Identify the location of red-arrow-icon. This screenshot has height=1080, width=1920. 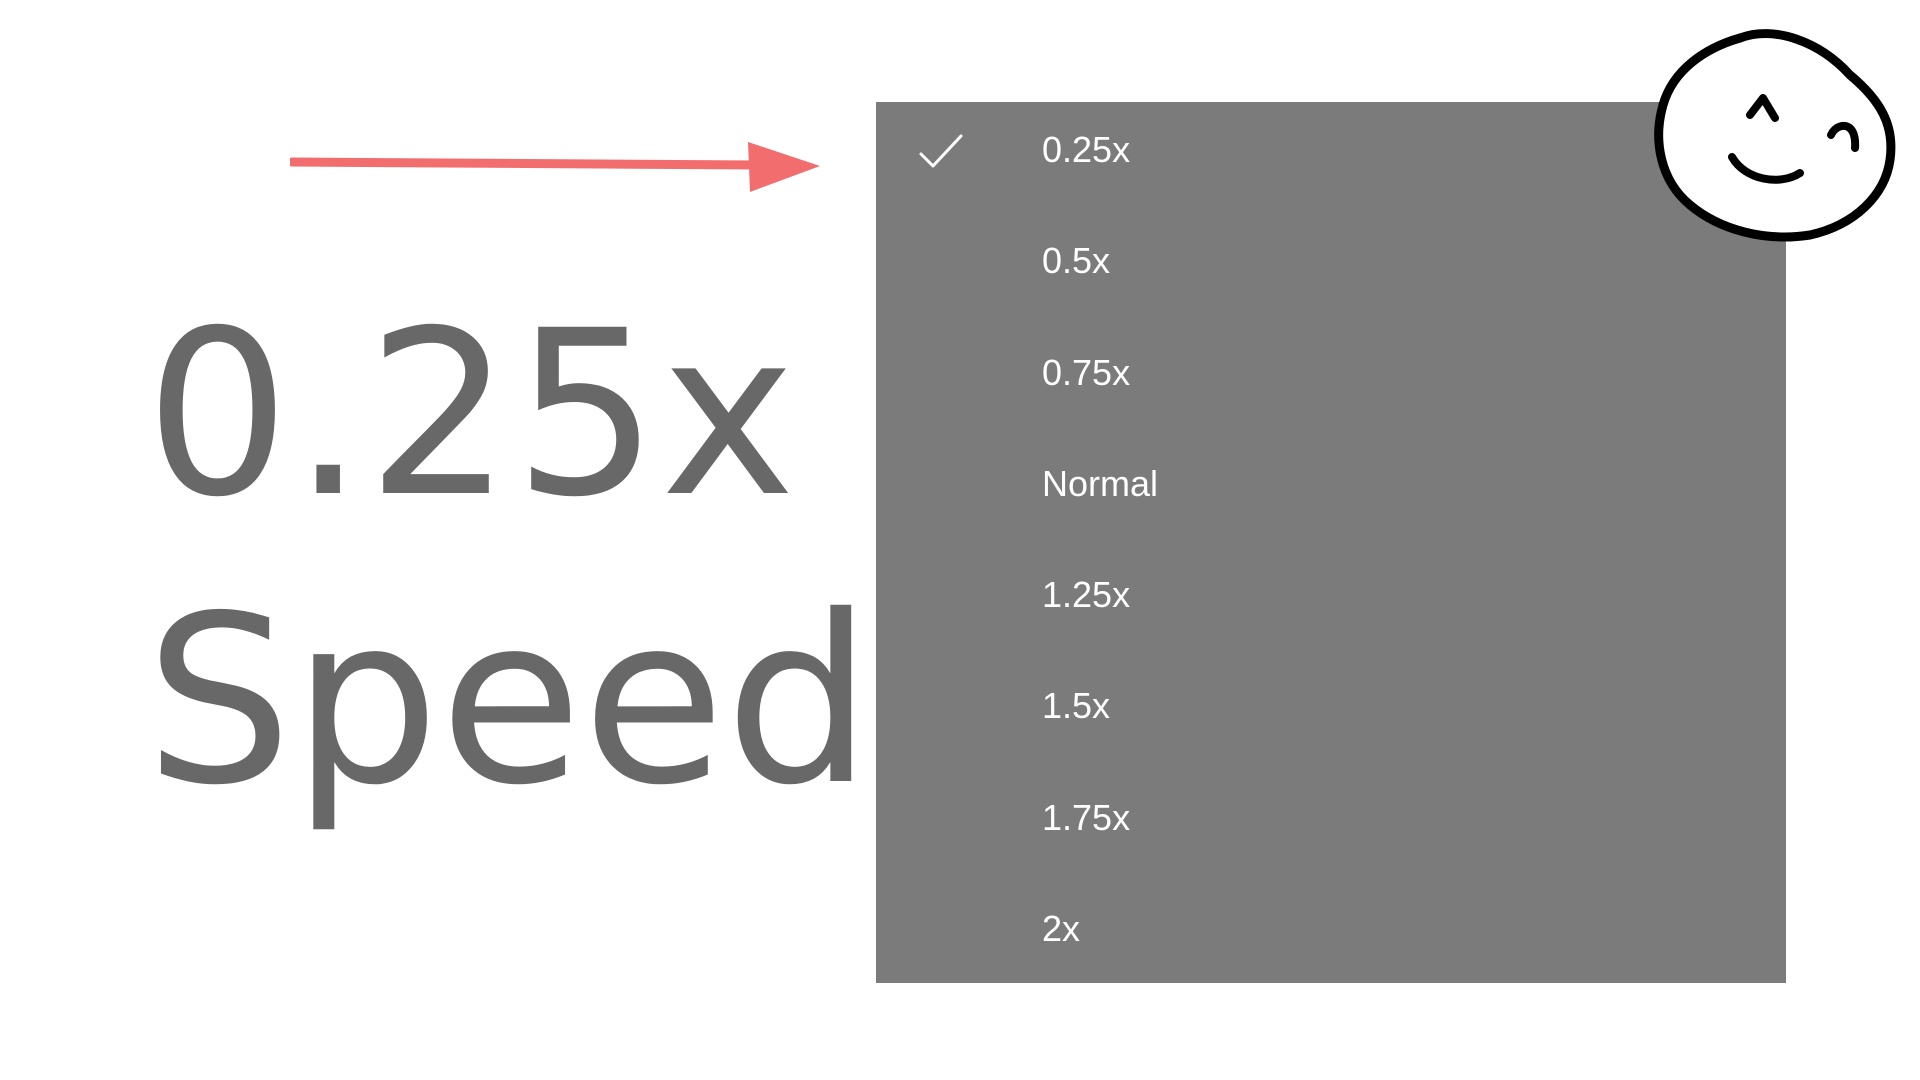
(555, 167).